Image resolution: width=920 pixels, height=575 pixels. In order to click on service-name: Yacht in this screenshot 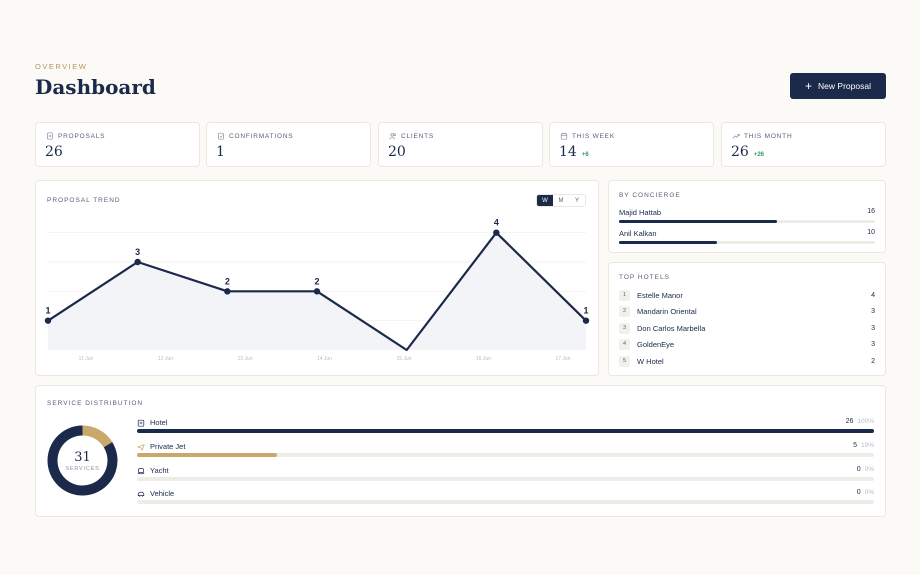, I will do `click(159, 470)`.